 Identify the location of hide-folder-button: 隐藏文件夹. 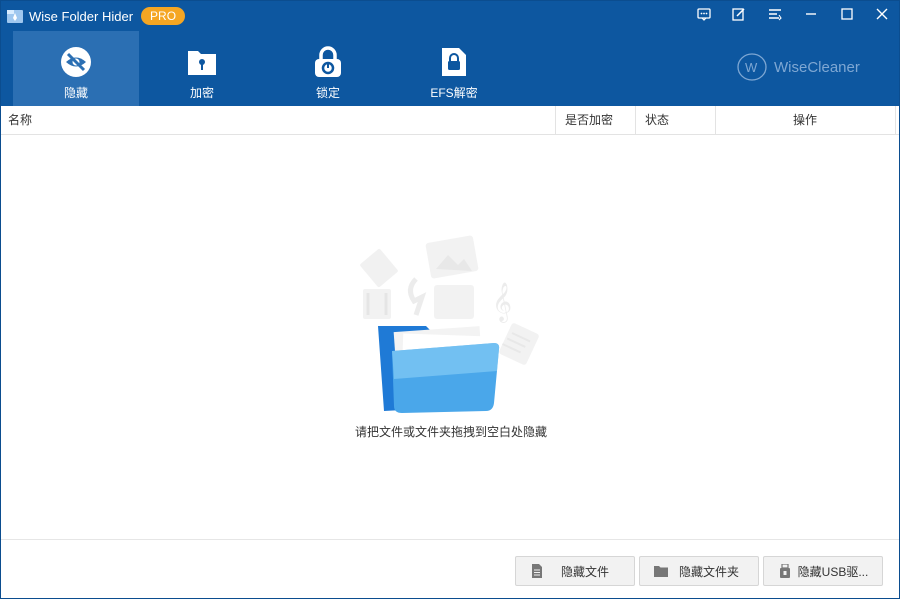
(699, 571).